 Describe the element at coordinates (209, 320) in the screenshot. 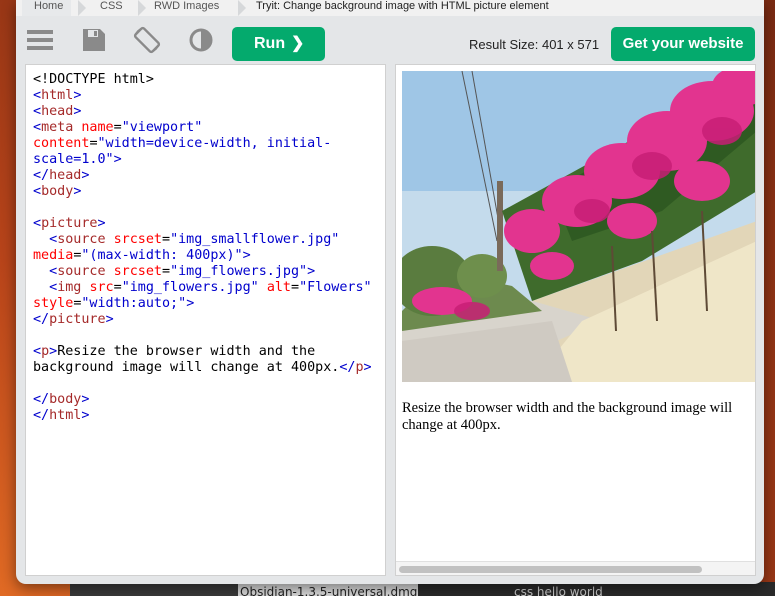

I see `code-line: </picture>` at that location.